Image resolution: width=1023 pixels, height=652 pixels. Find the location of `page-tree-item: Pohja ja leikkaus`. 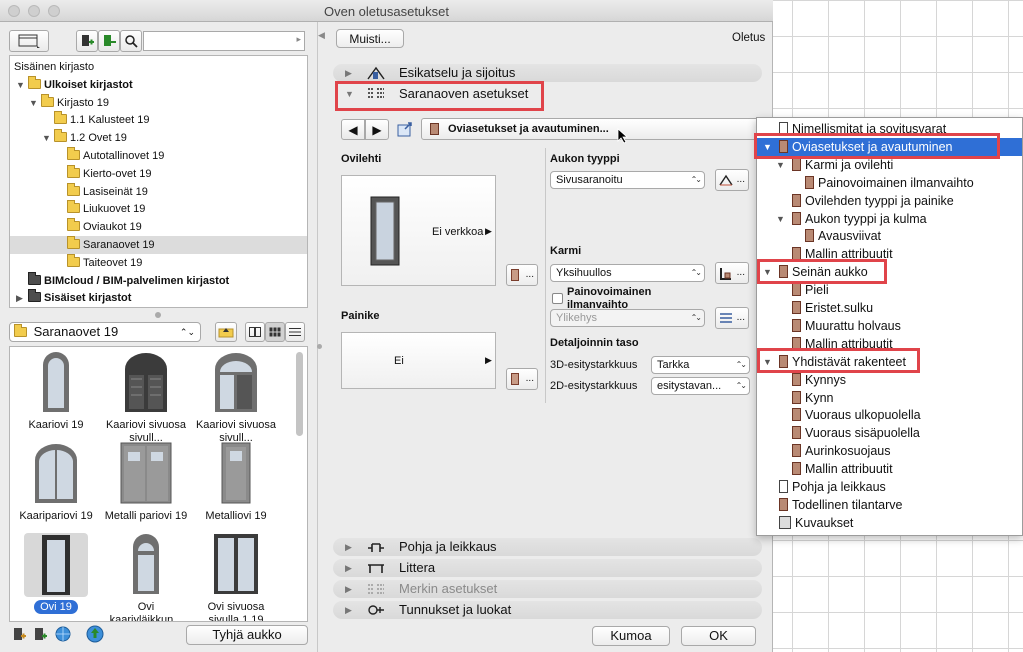

page-tree-item: Pohja ja leikkaus is located at coordinates (889, 487).